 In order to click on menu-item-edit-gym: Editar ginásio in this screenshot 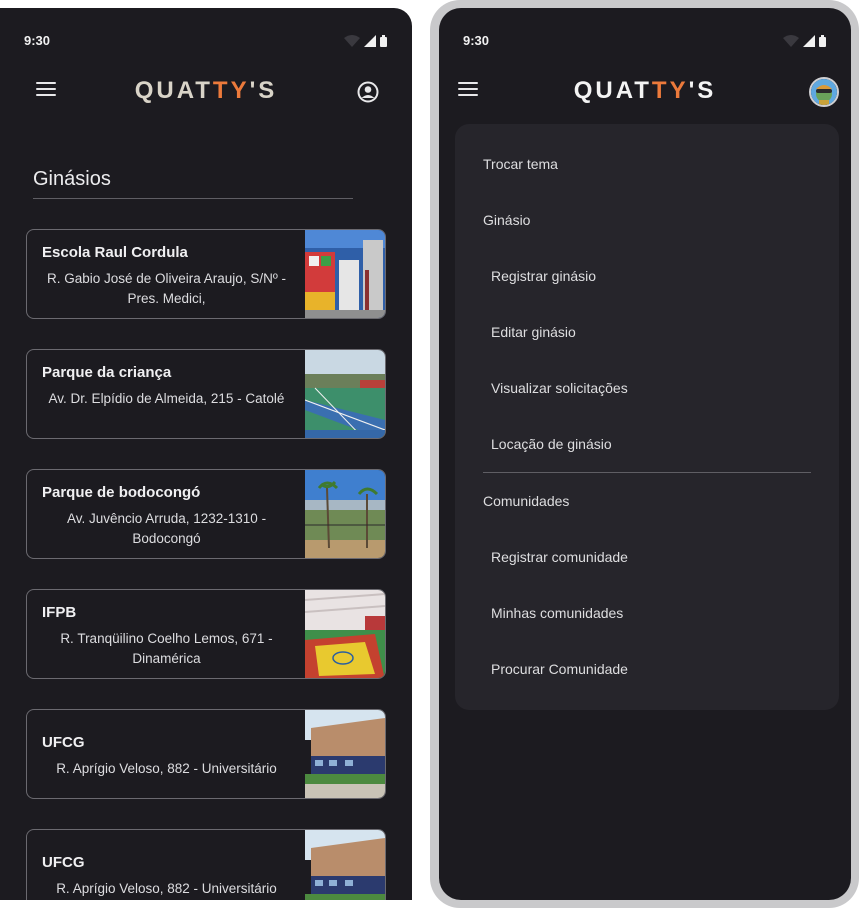, I will do `click(533, 332)`.